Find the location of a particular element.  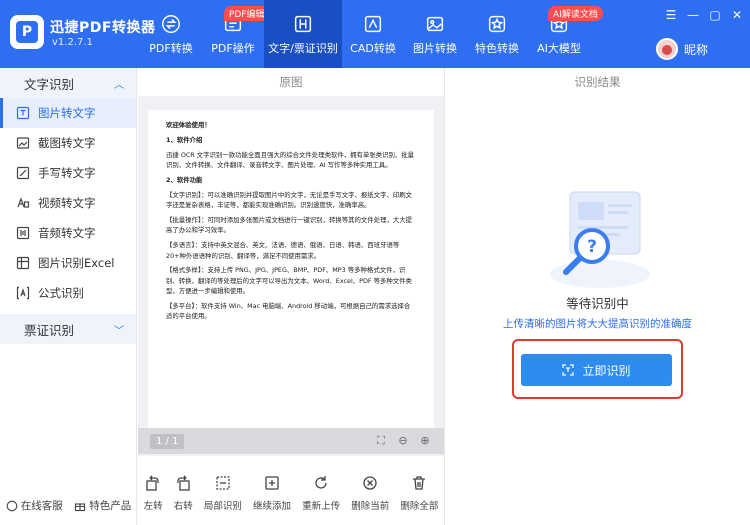

excel-icon is located at coordinates (23, 263).